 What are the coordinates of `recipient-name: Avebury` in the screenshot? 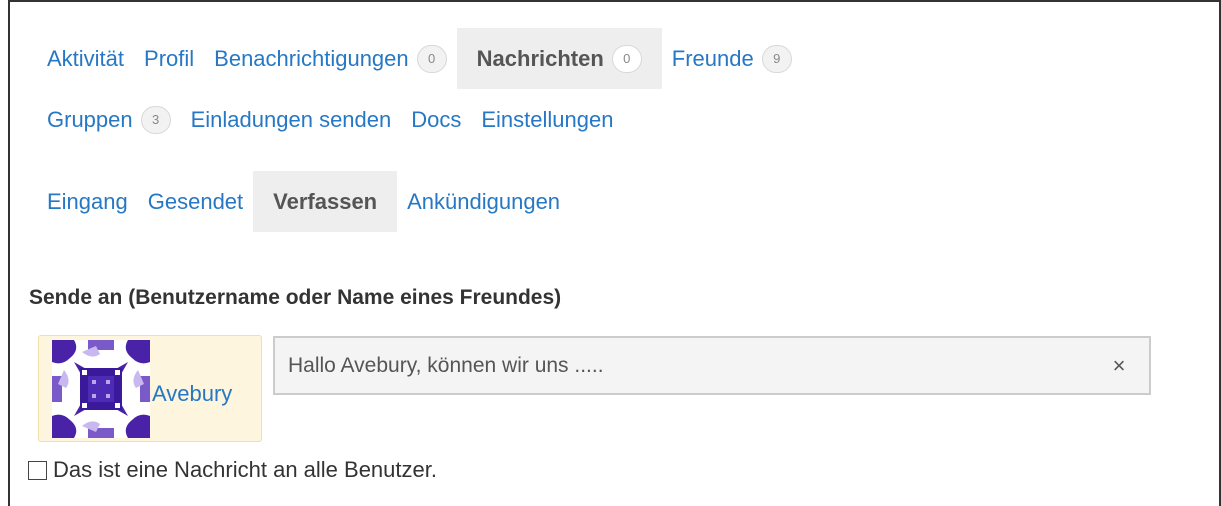 It's located at (192, 394).